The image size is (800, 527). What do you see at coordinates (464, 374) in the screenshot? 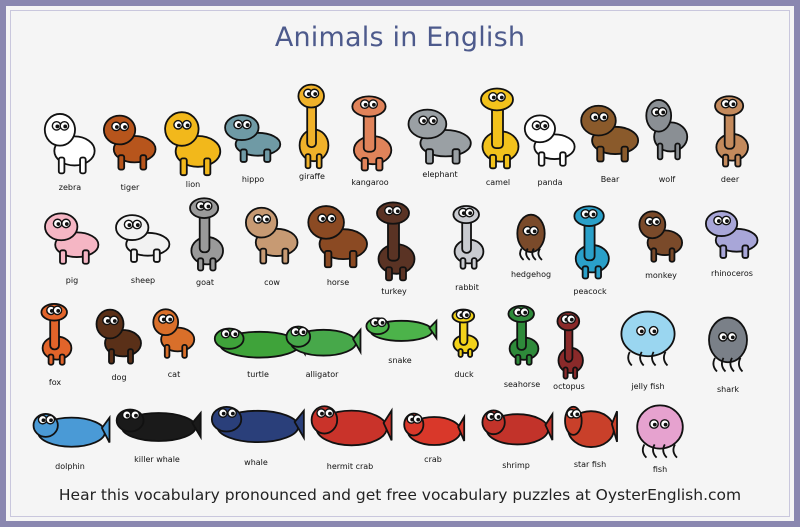
I see `label-duck: duck` at bounding box center [464, 374].